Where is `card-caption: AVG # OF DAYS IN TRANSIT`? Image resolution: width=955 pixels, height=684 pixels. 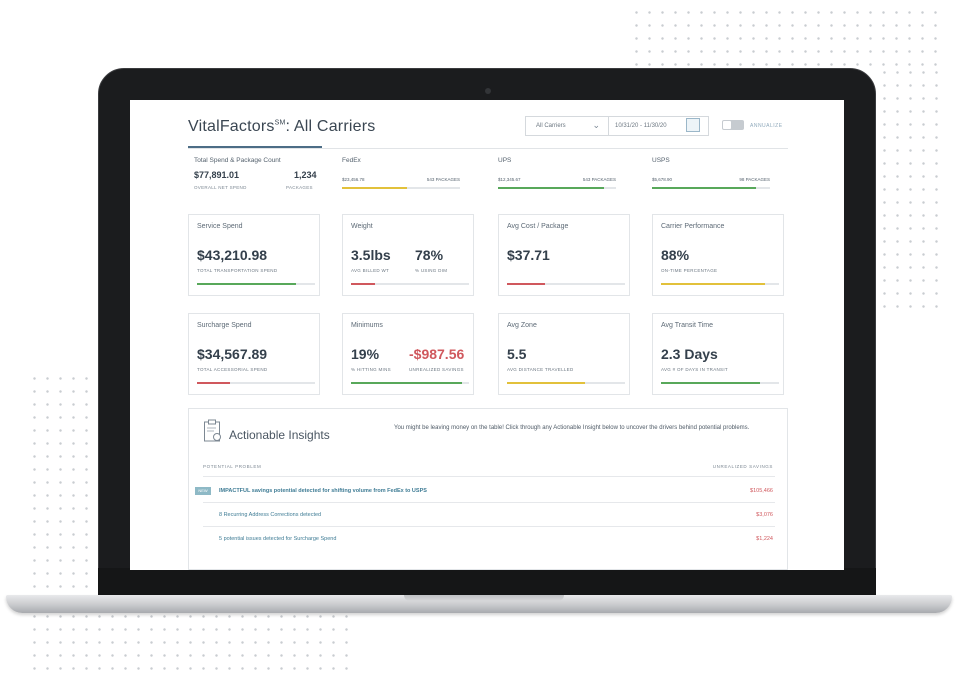
card-caption: AVG # OF DAYS IN TRANSIT is located at coordinates (694, 369).